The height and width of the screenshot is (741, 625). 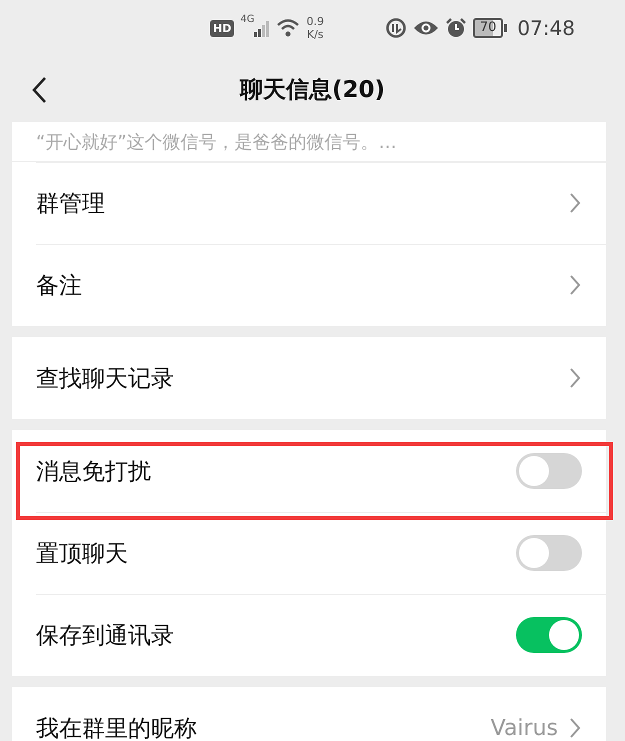 What do you see at coordinates (262, 28) in the screenshot?
I see `signal-icon` at bounding box center [262, 28].